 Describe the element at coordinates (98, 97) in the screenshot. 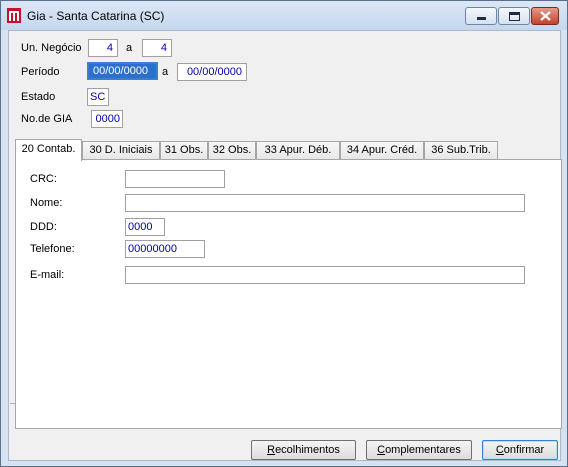

I see `estado-field: SC` at that location.